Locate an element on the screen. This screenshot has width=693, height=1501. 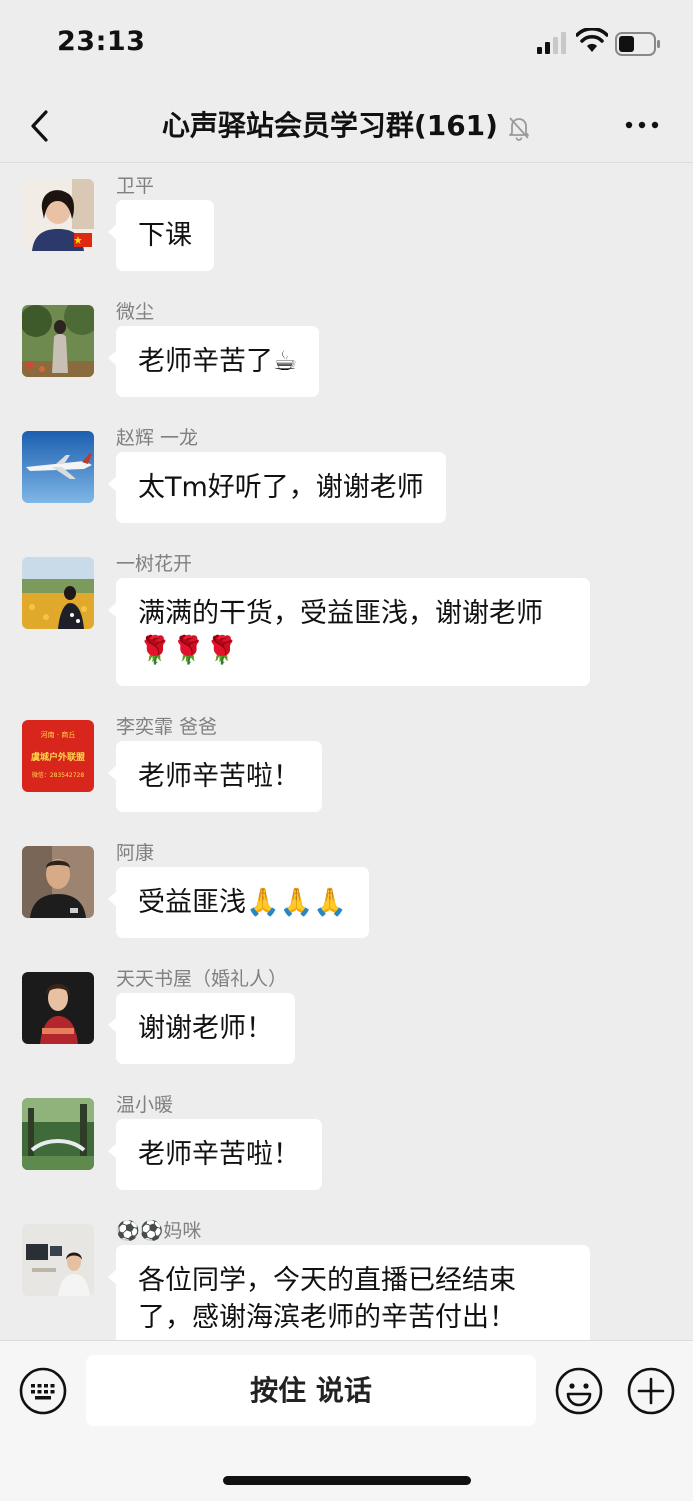
avatar-text: 虞城户外联盟 is located at coordinates (57, 758).